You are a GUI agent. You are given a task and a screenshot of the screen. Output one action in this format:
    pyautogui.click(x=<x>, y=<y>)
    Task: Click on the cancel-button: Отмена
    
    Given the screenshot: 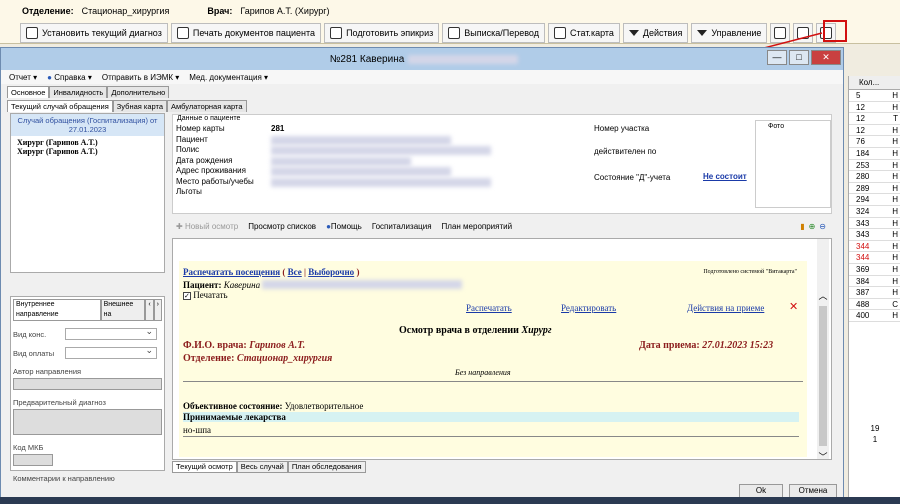 What is the action you would take?
    pyautogui.click(x=813, y=491)
    